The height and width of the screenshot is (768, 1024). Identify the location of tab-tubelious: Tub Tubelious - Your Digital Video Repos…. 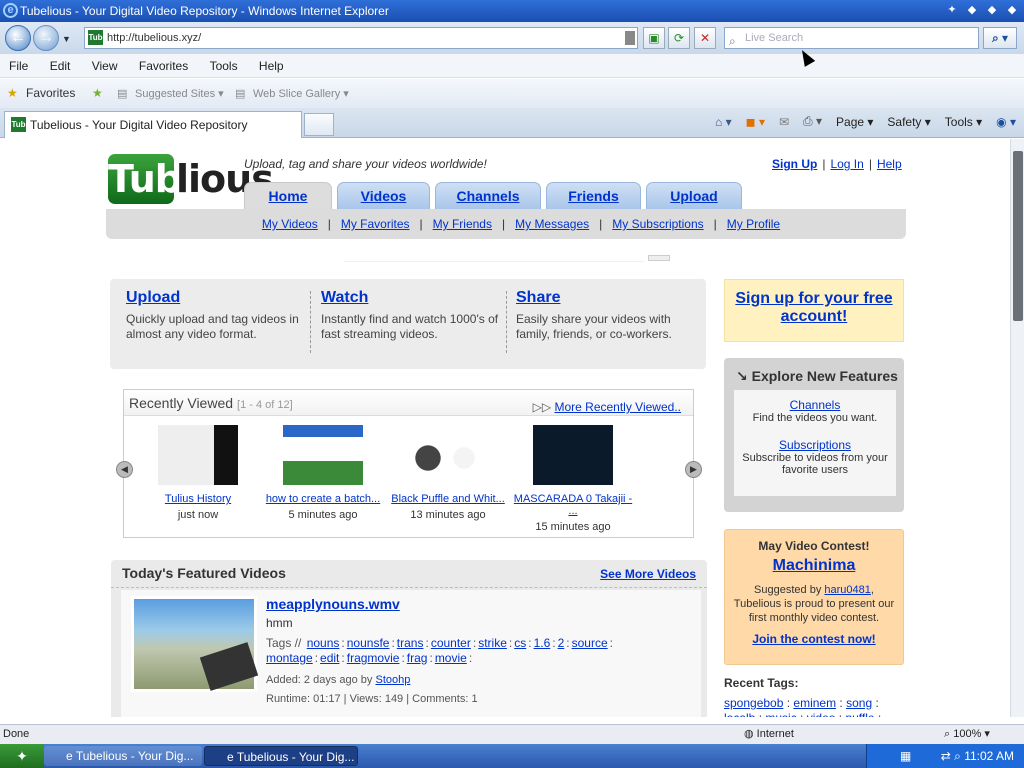
(153, 124).